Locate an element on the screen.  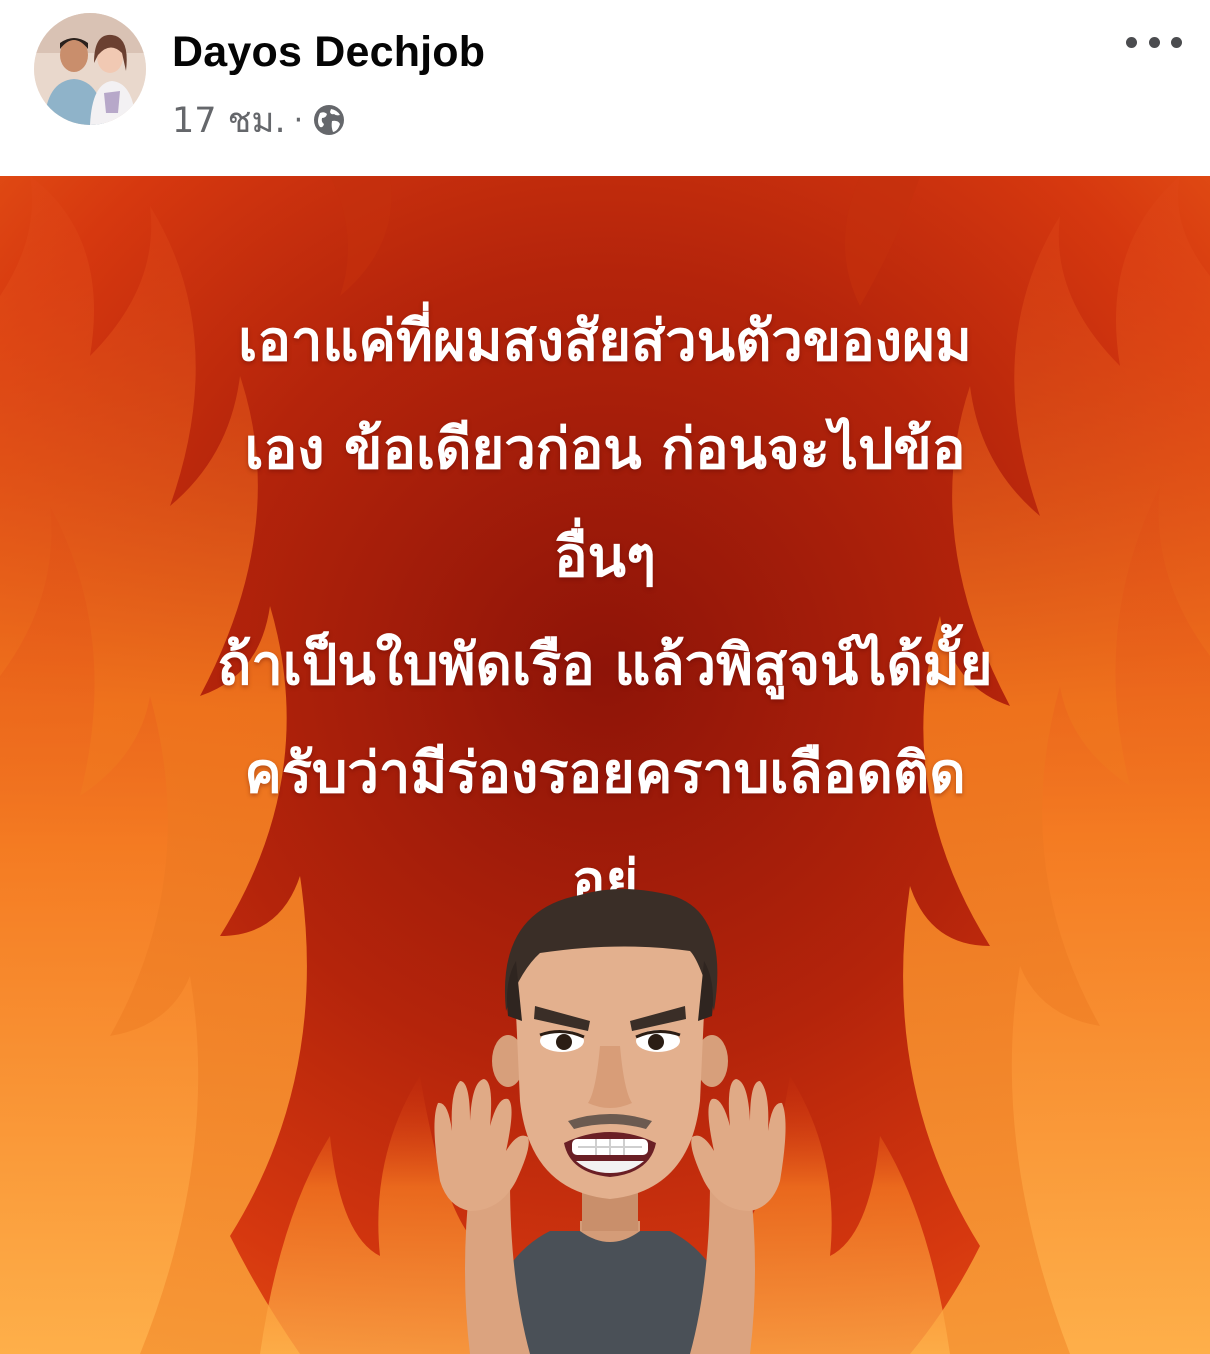
image-text-line: ครับว่ามีร่องรอยคราบเลือดติด is located at coordinates (605, 773).